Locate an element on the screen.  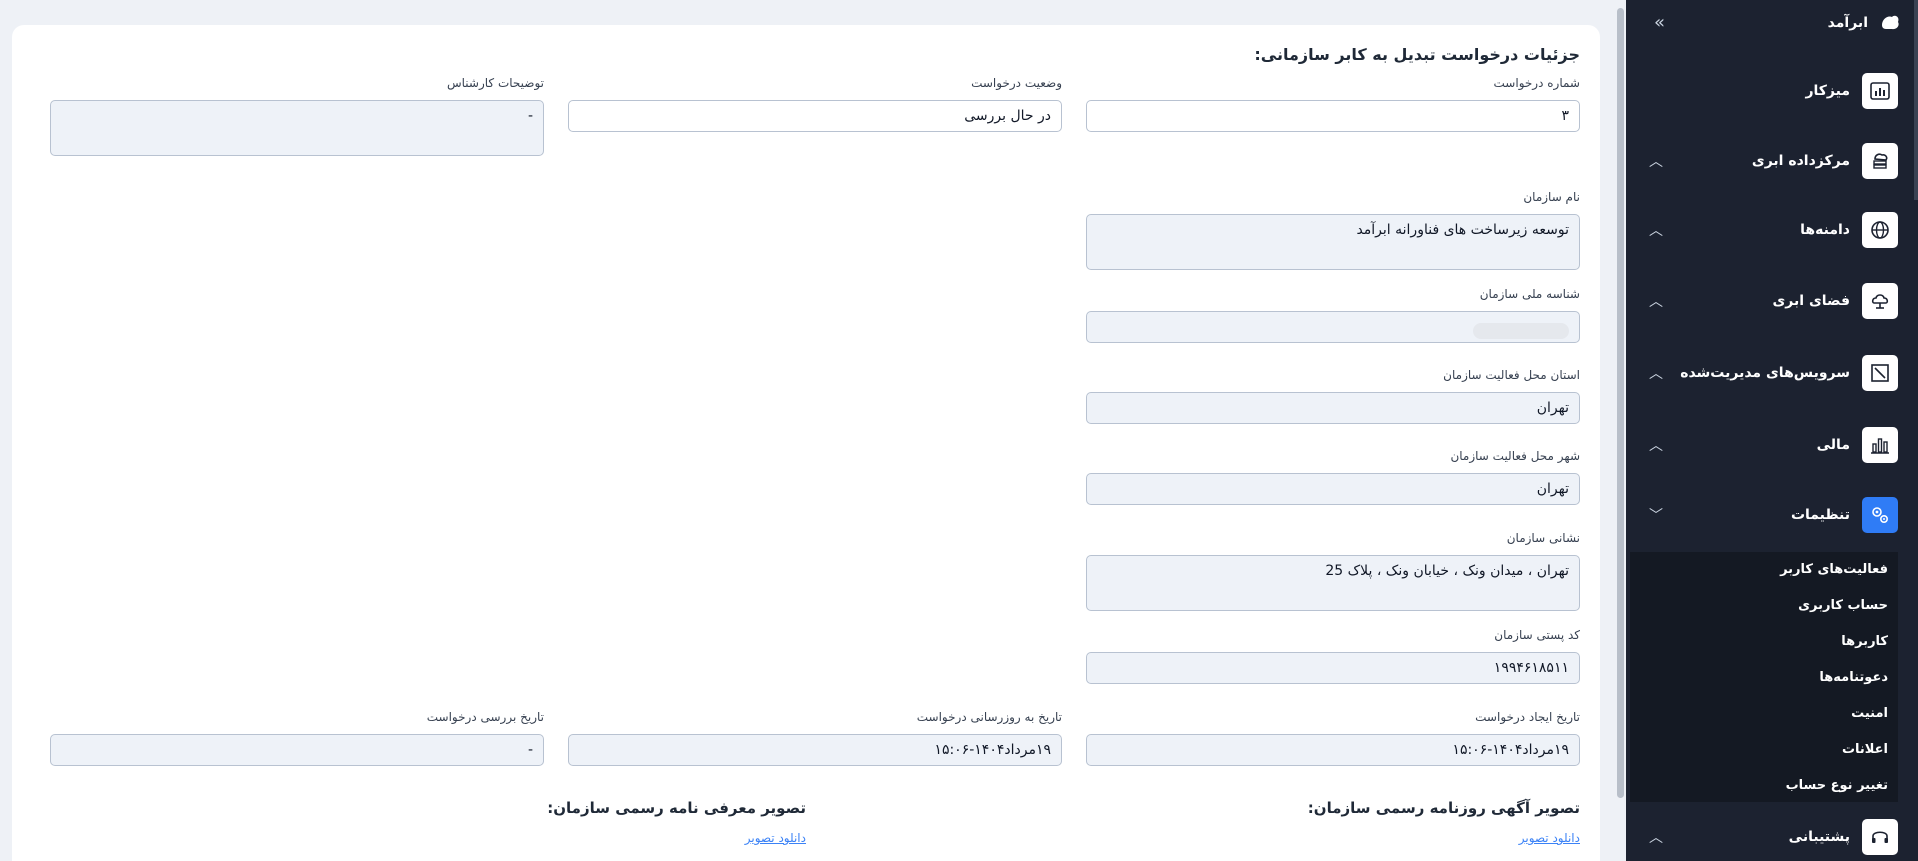
submenu-item-invitations: دعوتنامه‌ها is located at coordinates (1764, 678).